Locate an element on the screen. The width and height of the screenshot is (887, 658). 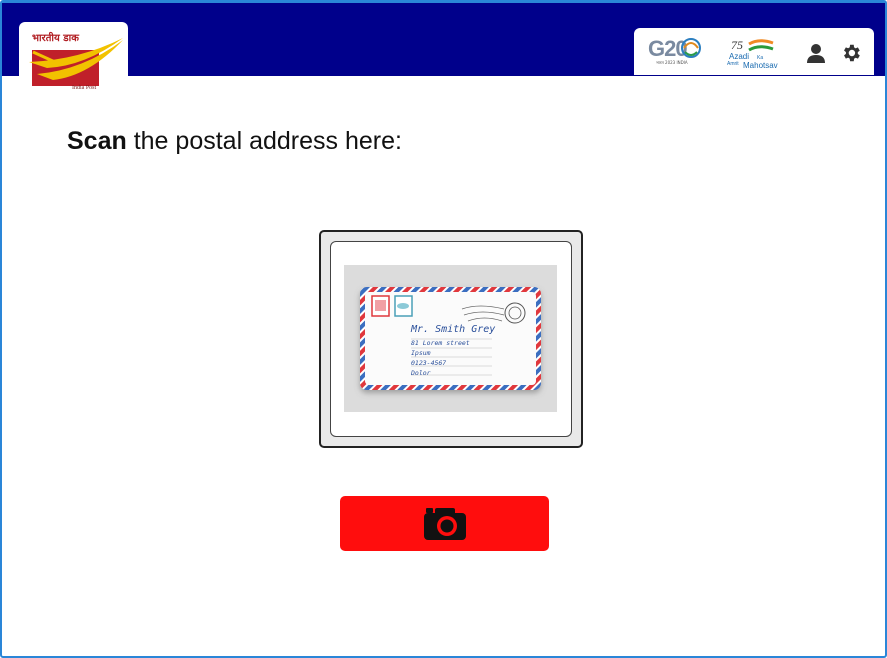
settings-button is located at coordinates (851, 53).